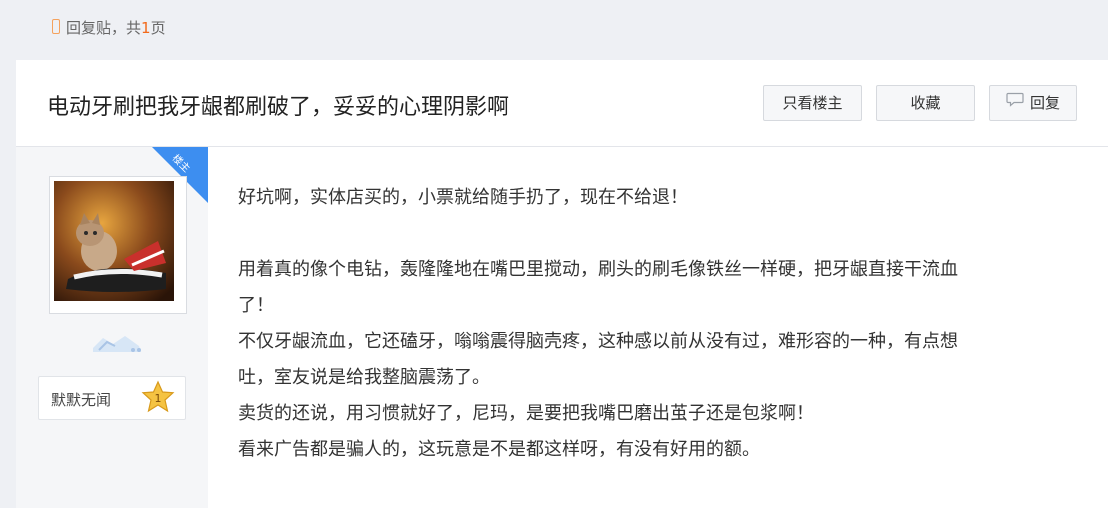  What do you see at coordinates (109, 27) in the screenshot?
I see `reply-count: 回复贴，共1页` at bounding box center [109, 27].